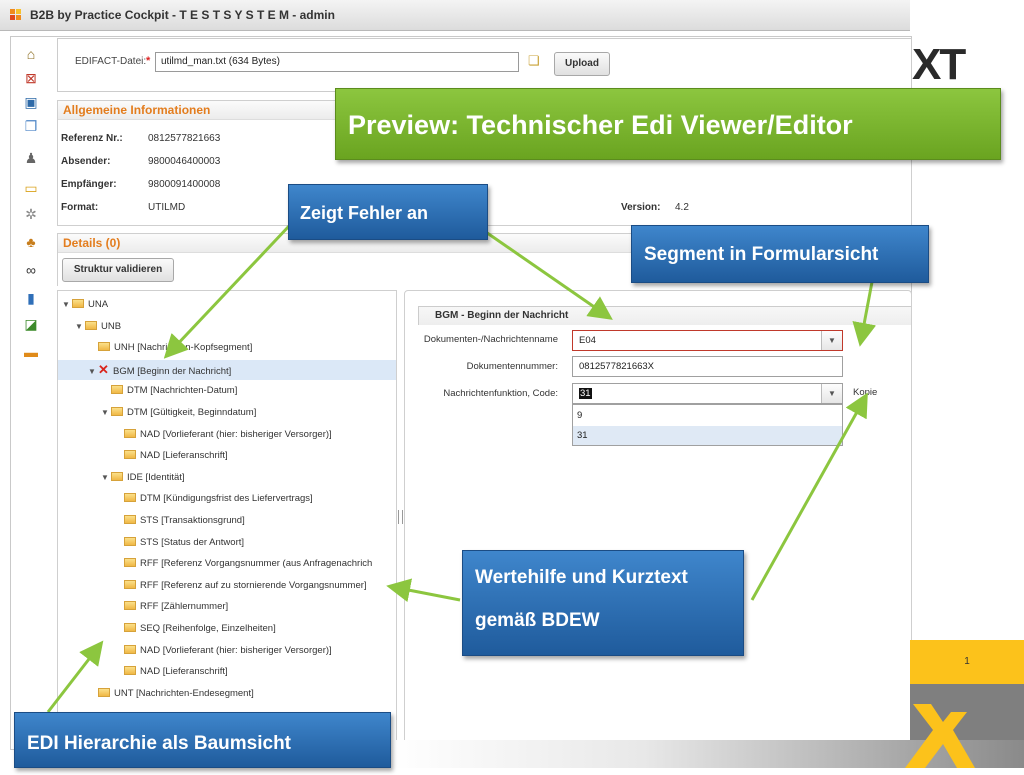 The image size is (1024, 775). Describe the element at coordinates (202, 740) in the screenshot. I see `hierarchy-callout: EDI Hierarchie als Baumsicht` at that location.